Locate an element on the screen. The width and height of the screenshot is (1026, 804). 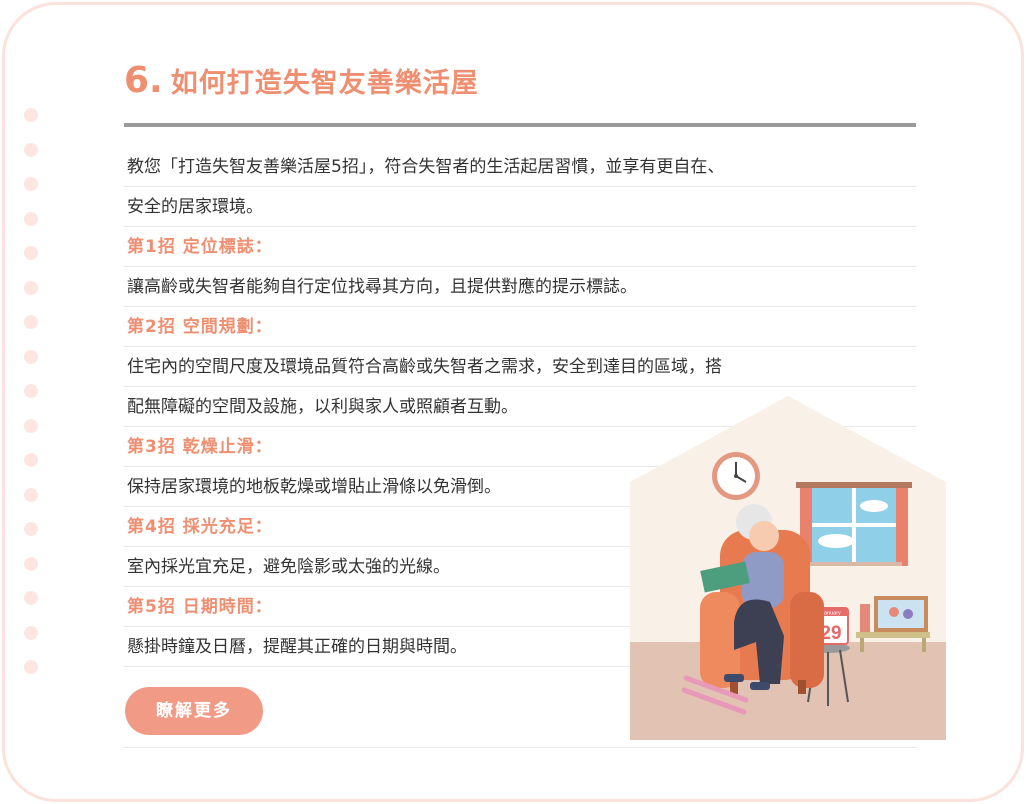
window-icon is located at coordinates (854, 524).